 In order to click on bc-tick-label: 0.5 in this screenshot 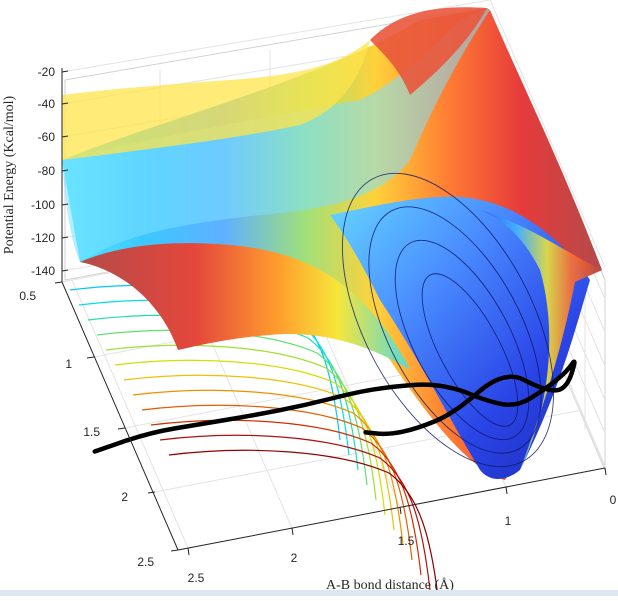, I will do `click(27, 296)`.